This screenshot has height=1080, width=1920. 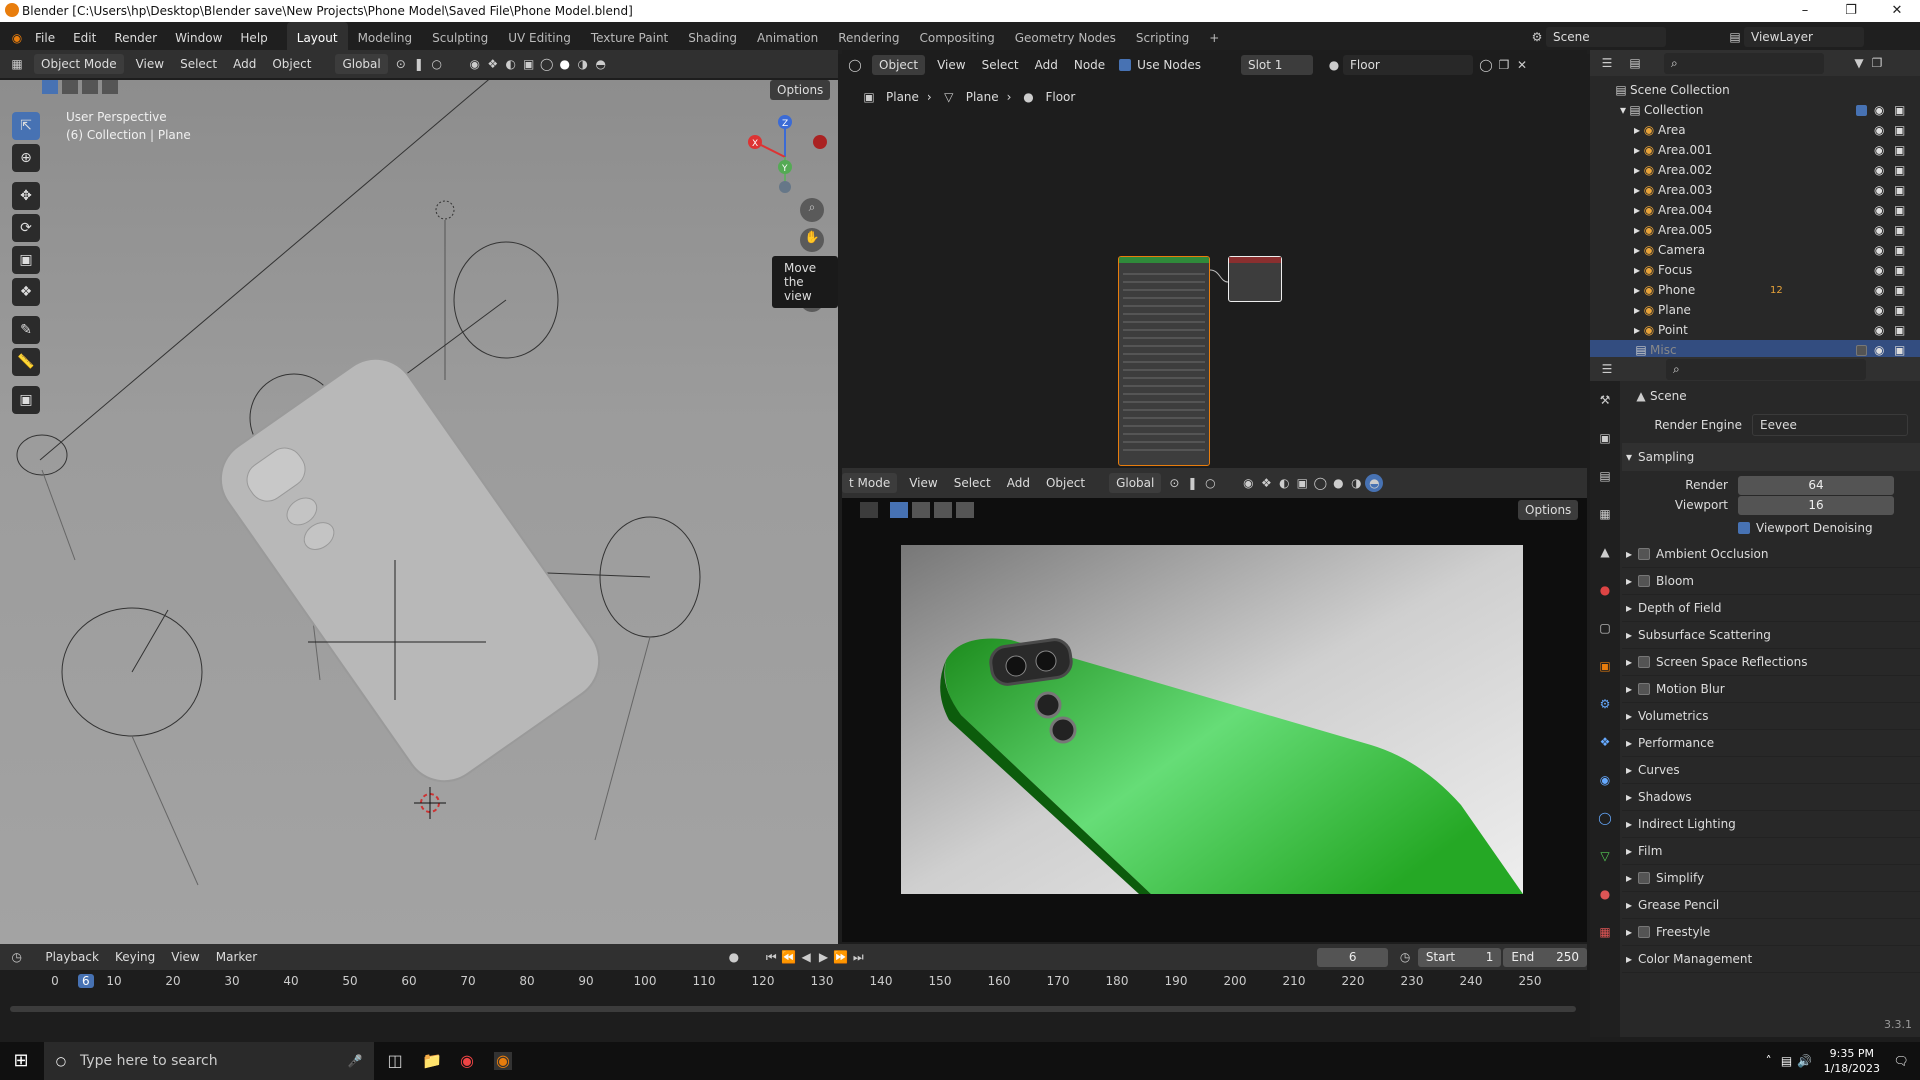 What do you see at coordinates (467, 1061) in the screenshot?
I see `chrome-icon: ◉` at bounding box center [467, 1061].